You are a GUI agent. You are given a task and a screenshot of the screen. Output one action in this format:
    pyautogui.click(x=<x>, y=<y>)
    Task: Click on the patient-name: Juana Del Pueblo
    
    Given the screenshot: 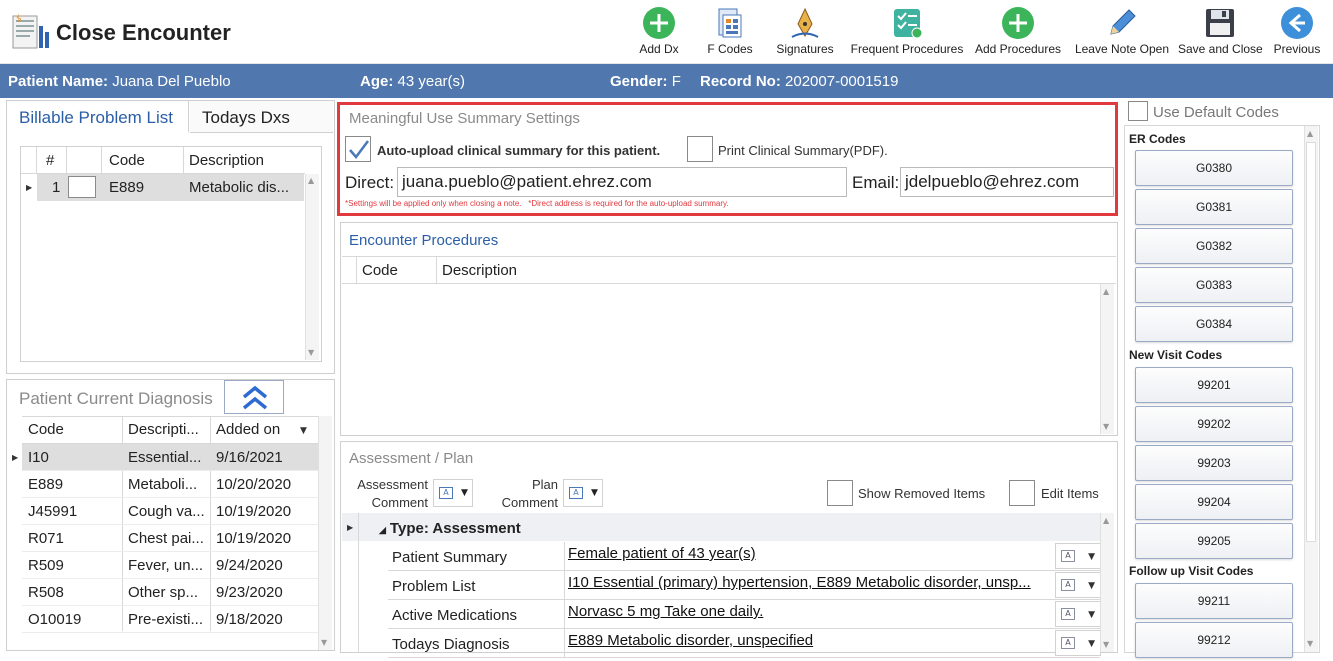 What is the action you would take?
    pyautogui.click(x=171, y=81)
    